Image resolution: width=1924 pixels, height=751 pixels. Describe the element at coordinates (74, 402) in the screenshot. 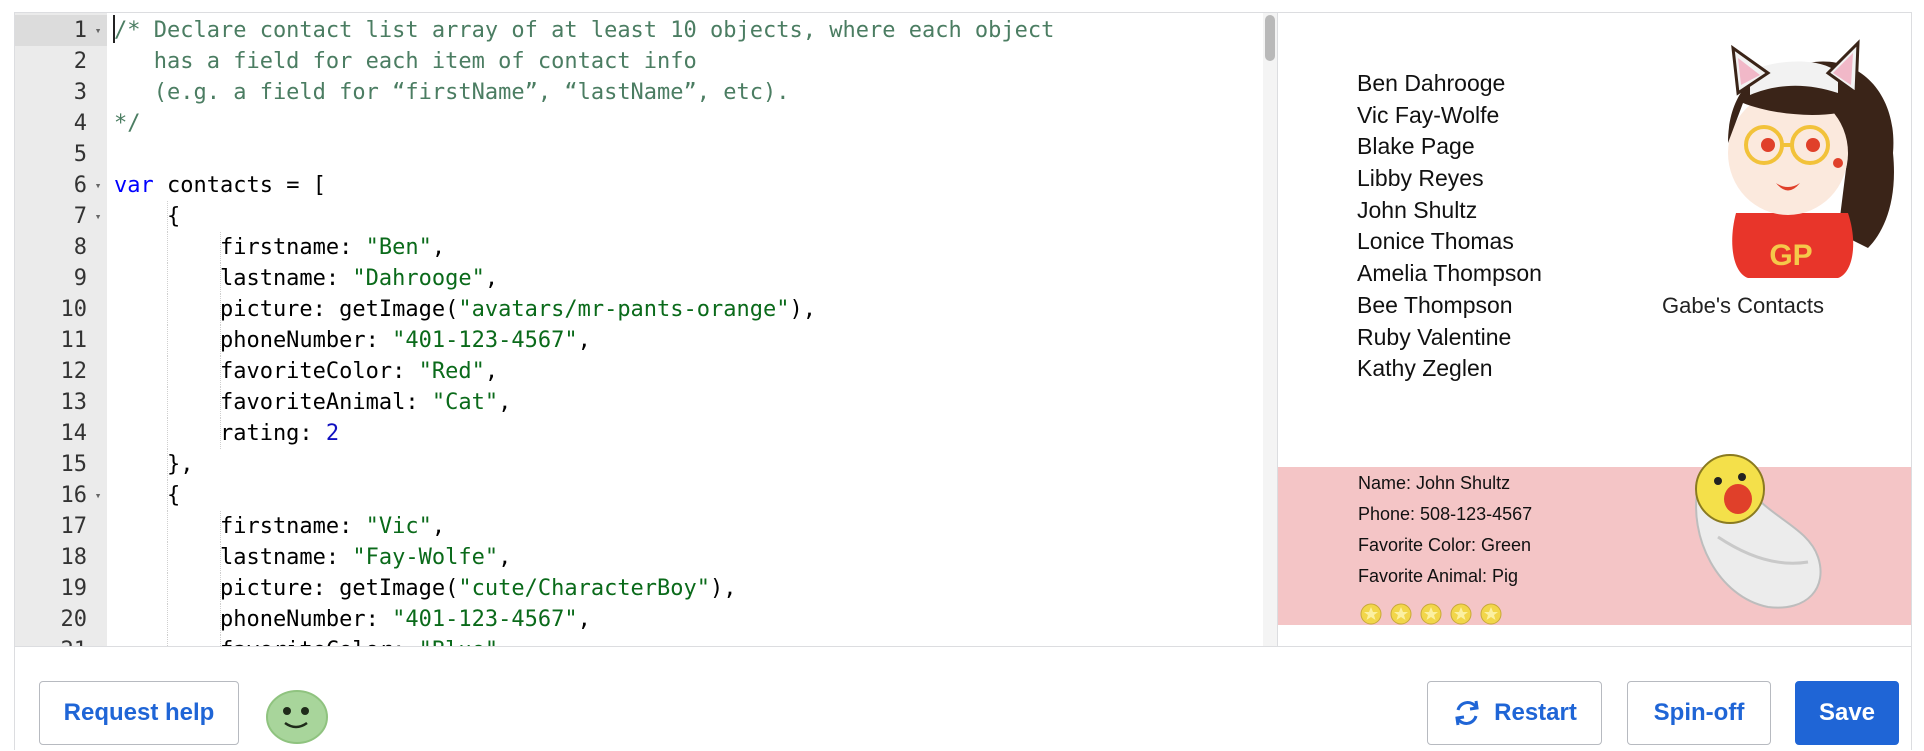

I see `line-number: 13` at that location.